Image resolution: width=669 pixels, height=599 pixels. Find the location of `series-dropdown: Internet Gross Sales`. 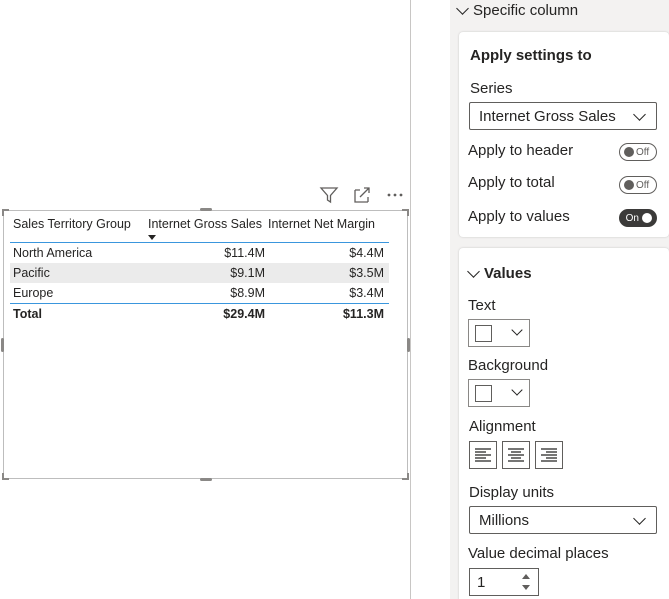

series-dropdown: Internet Gross Sales is located at coordinates (563, 116).